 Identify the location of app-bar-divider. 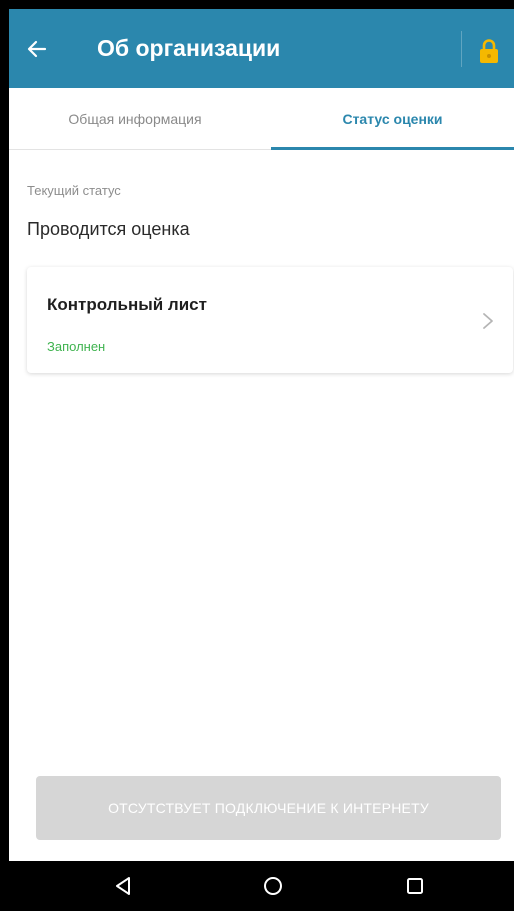
(461, 49).